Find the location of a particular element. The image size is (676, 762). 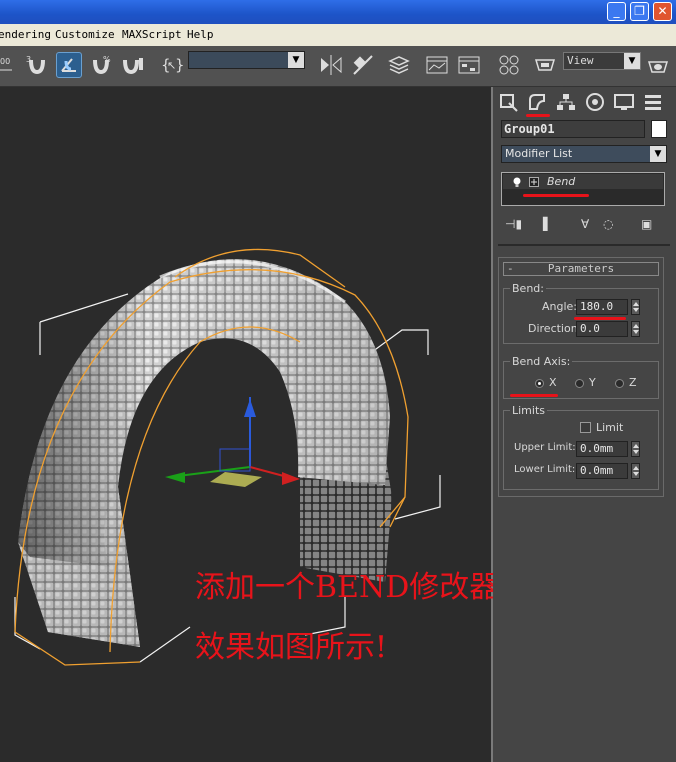

modify-tab-highlight is located at coordinates (538, 115).